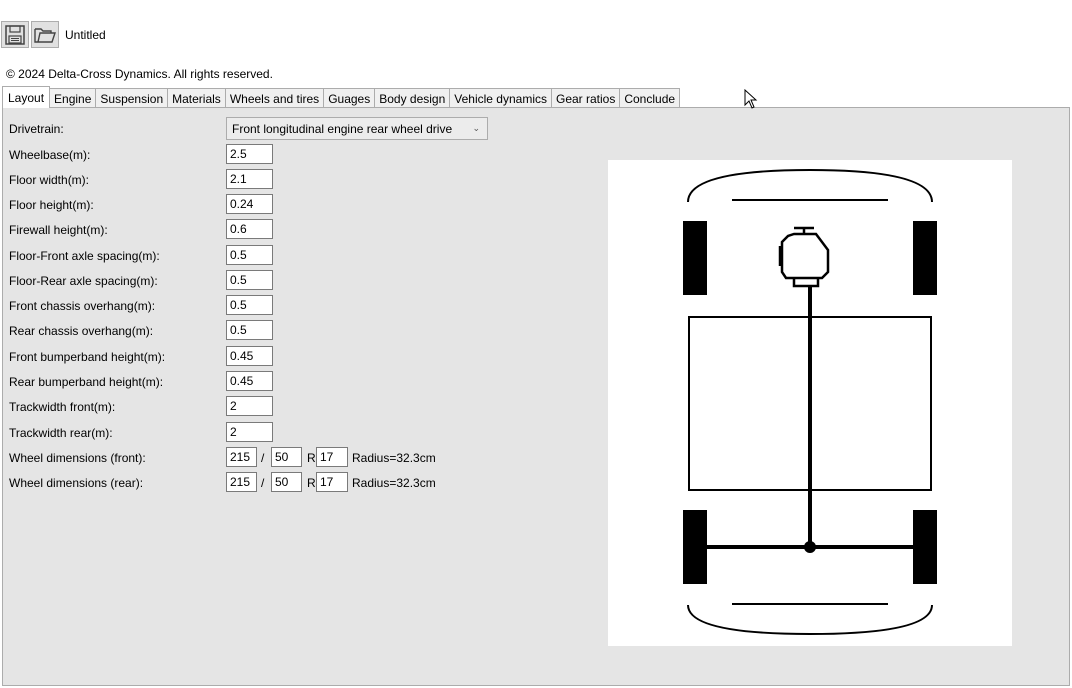 The width and height of the screenshot is (1072, 688). I want to click on engine-icon, so click(804, 257).